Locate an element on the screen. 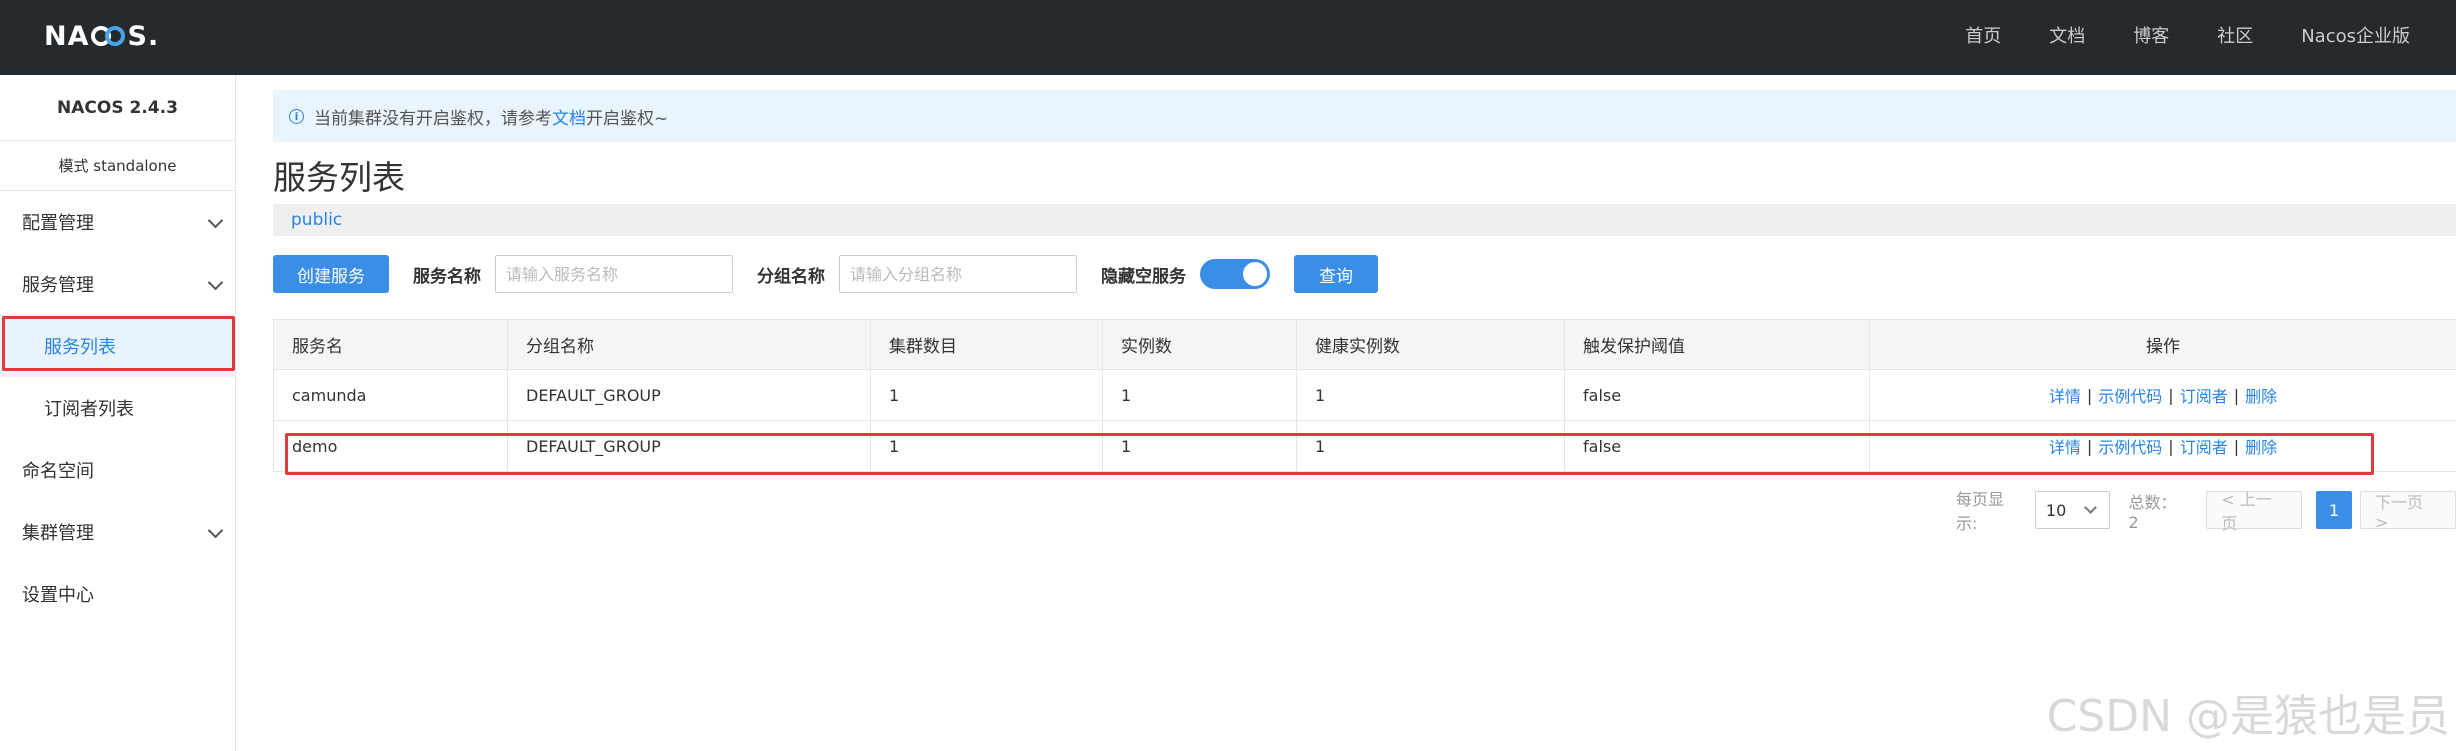 The height and width of the screenshot is (751, 2456). col-header-protect-threshold: 触发保护阈值 is located at coordinates (1716, 344).